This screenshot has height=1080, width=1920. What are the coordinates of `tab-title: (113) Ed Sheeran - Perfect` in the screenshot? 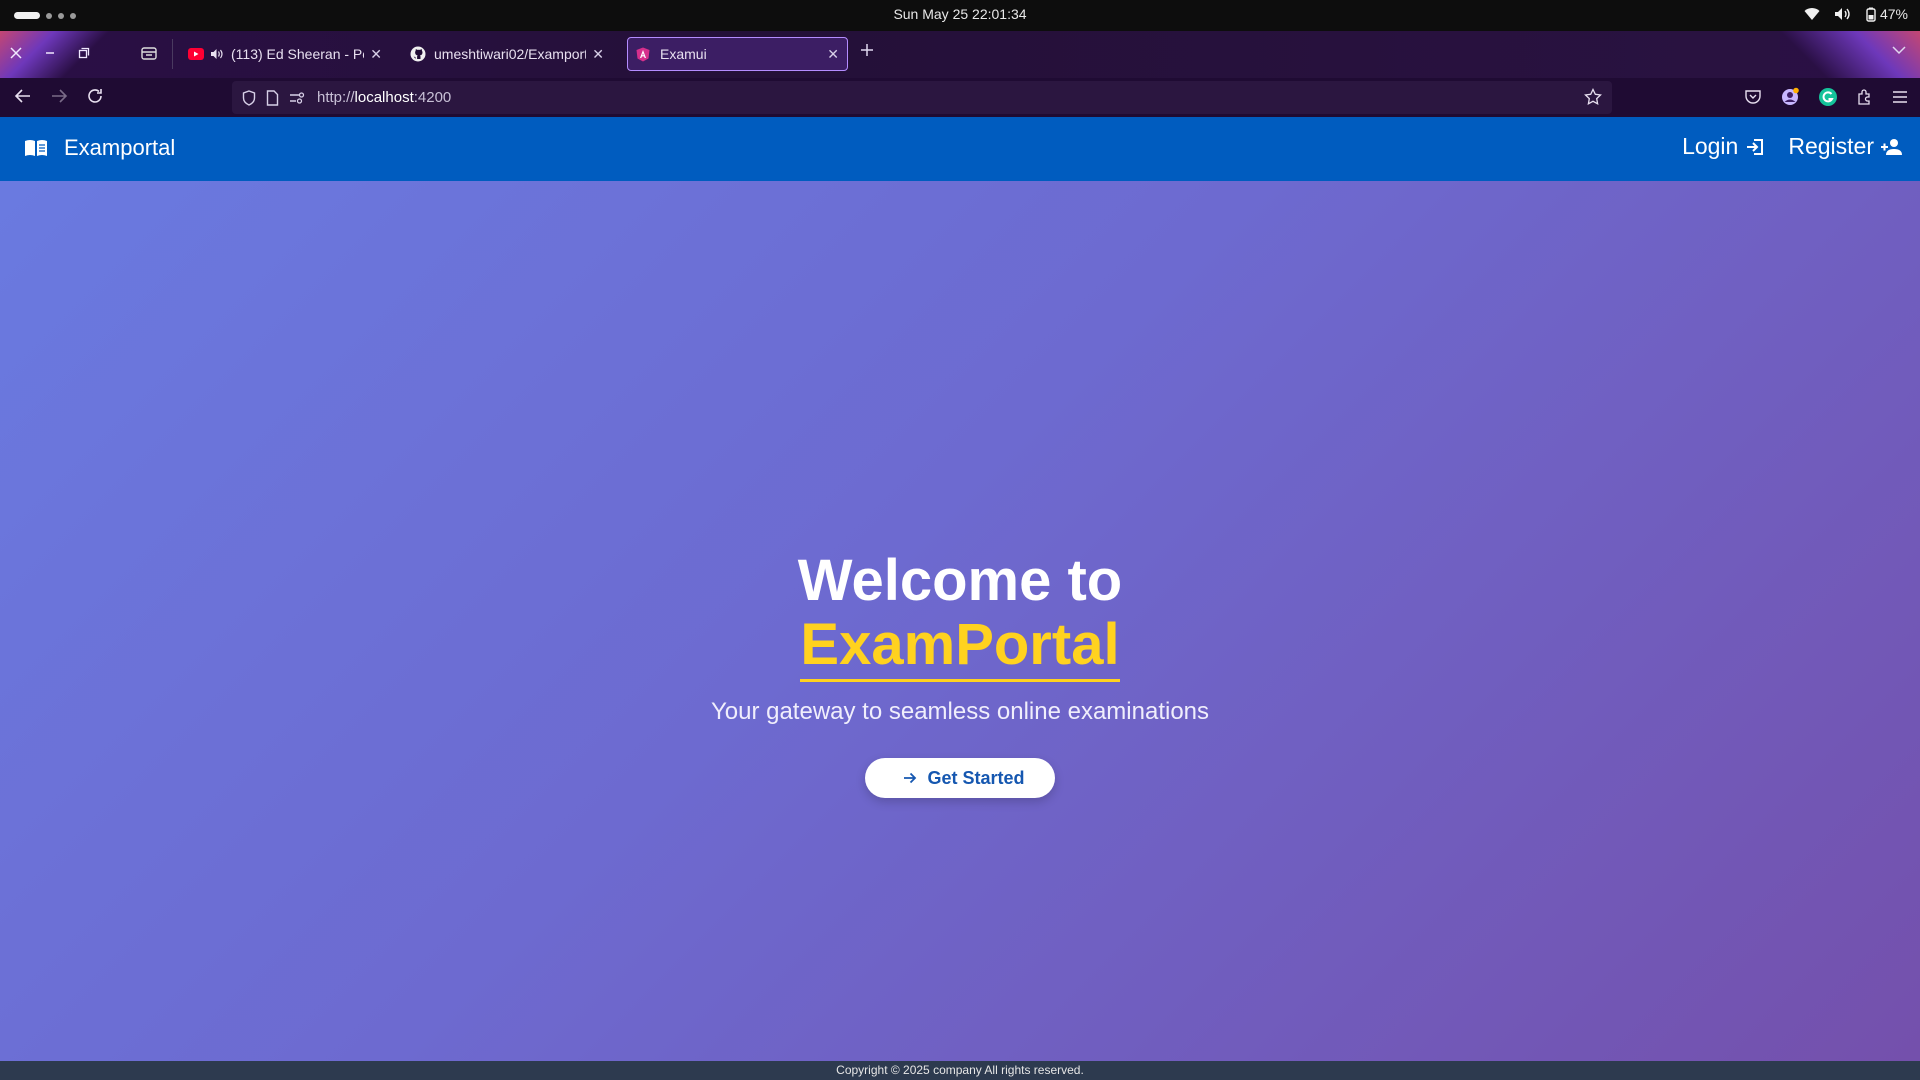 It's located at (297, 54).